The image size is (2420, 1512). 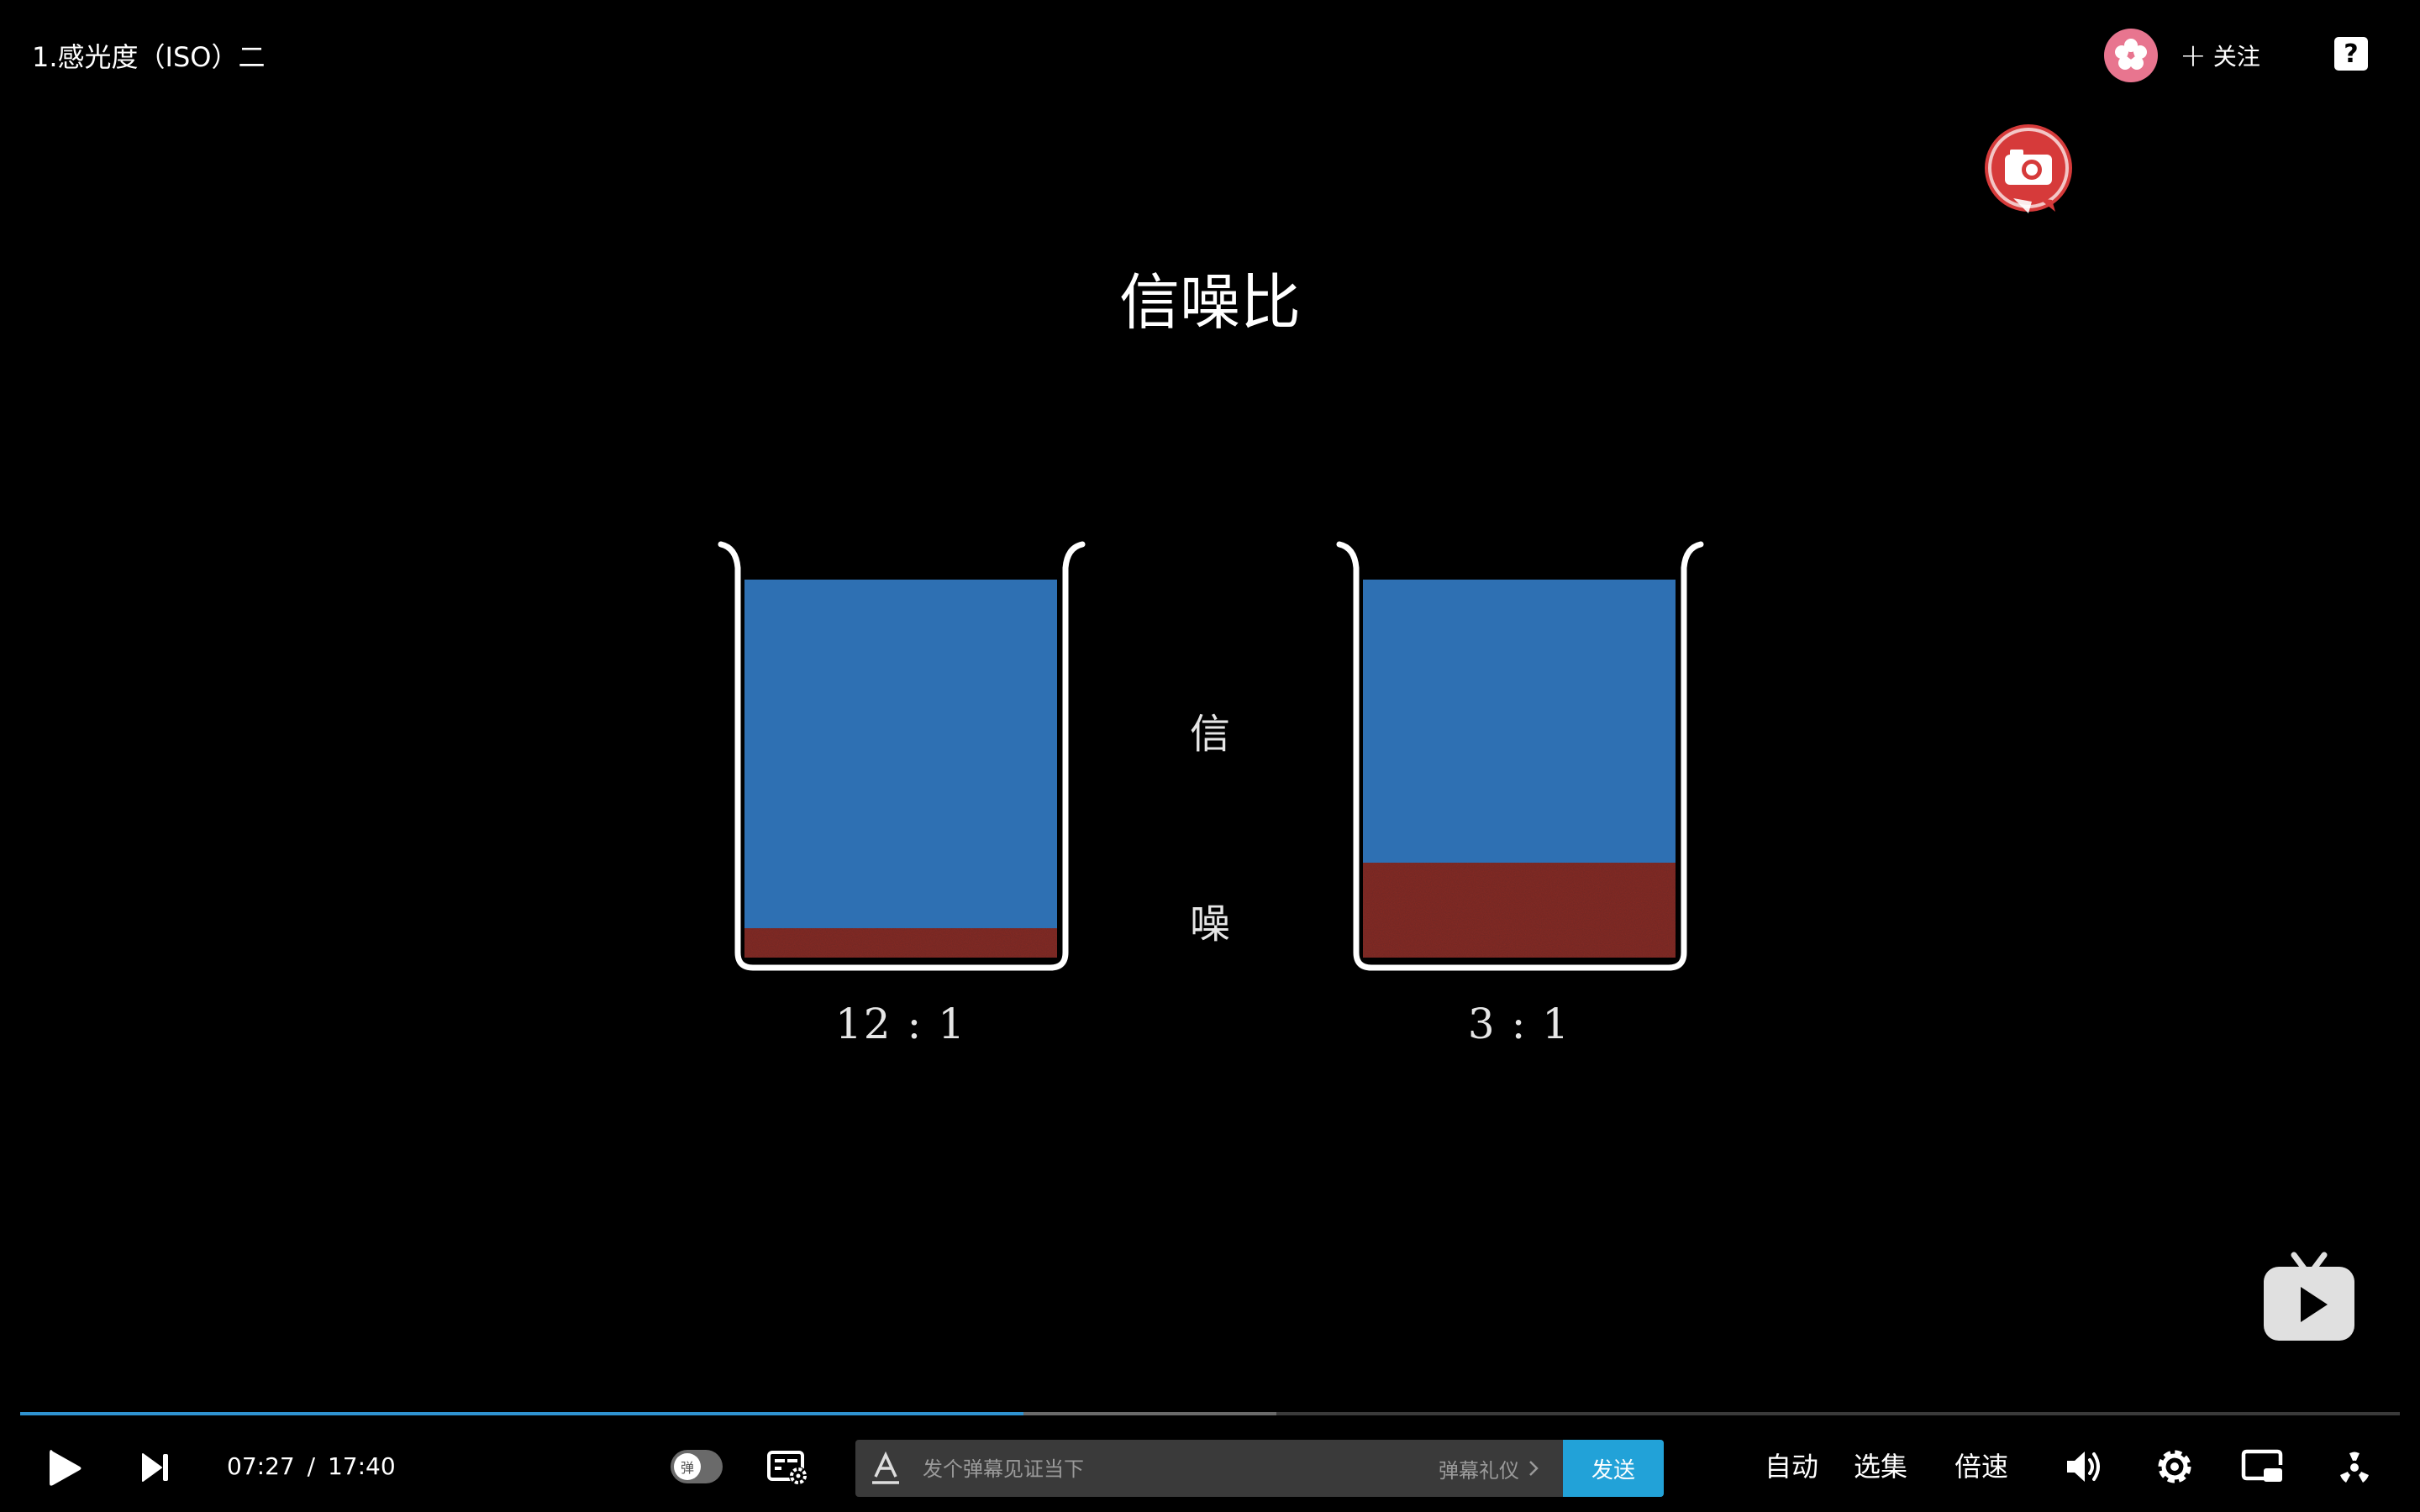 What do you see at coordinates (2193, 55) in the screenshot?
I see `plus-icon: +` at bounding box center [2193, 55].